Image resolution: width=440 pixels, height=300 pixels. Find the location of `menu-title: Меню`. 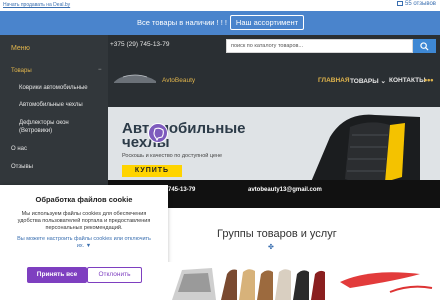

menu-title: Меню is located at coordinates (20, 48).